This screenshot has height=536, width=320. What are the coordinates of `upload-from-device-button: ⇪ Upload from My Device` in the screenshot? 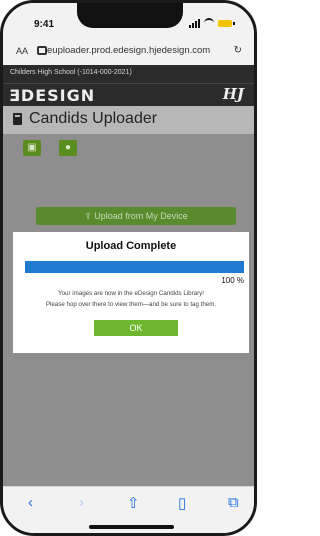 It's located at (136, 216).